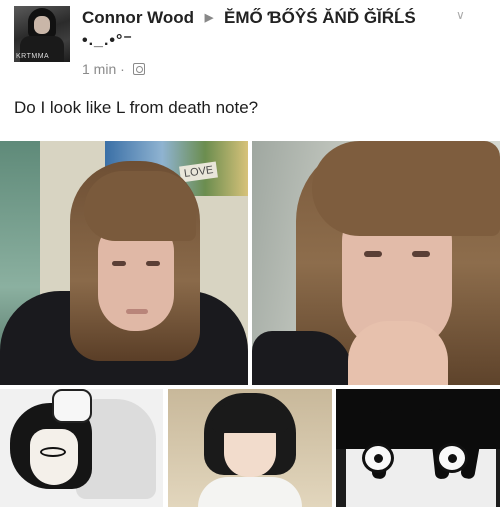  What do you see at coordinates (136, 107) in the screenshot?
I see `post-caption: Do I look like L from death note?` at bounding box center [136, 107].